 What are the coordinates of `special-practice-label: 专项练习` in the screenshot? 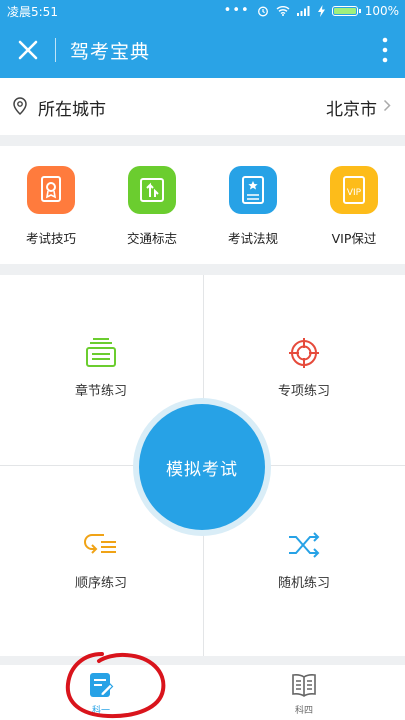 It's located at (303, 391).